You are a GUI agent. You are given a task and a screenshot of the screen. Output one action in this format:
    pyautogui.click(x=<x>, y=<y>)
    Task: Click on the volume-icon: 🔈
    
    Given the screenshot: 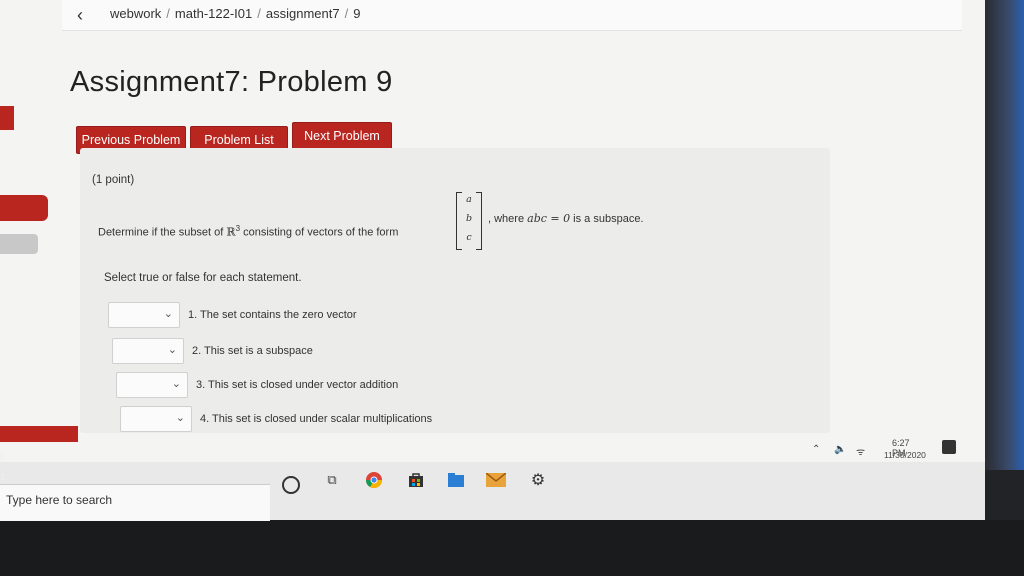 What is the action you would take?
    pyautogui.click(x=840, y=449)
    